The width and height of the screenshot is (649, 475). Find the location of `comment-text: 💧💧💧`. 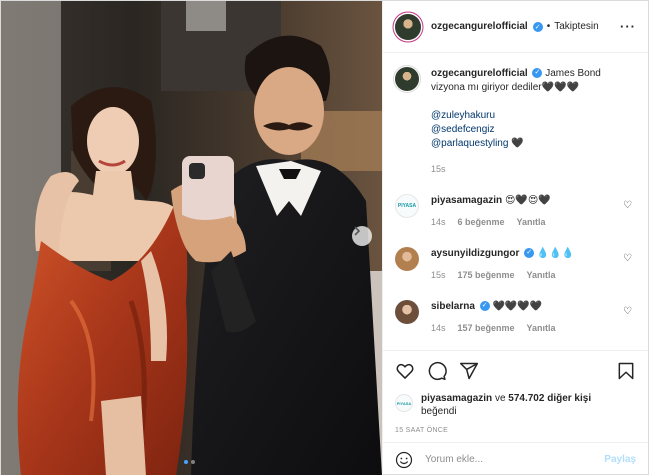

comment-text: 💧💧💧 is located at coordinates (555, 253).